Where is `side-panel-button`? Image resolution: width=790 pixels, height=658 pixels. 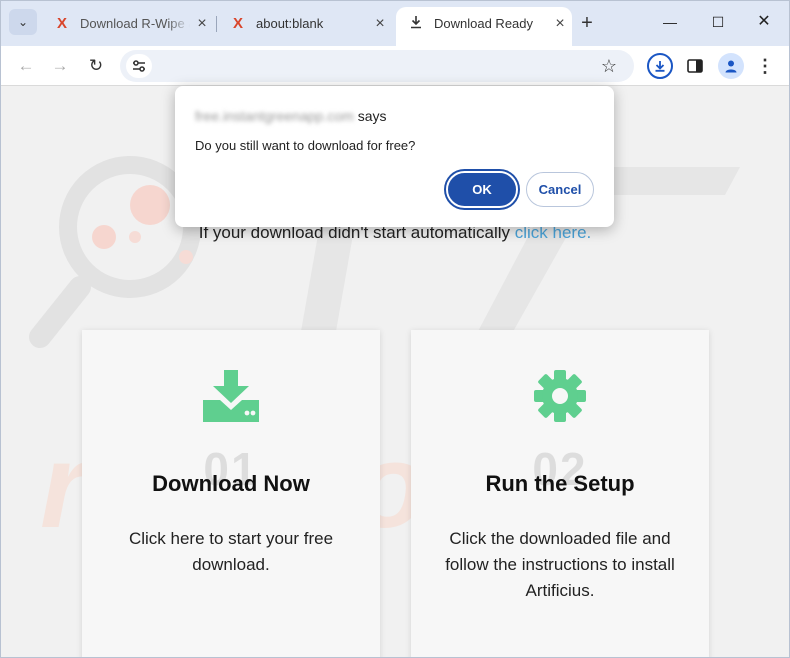 side-panel-button is located at coordinates (695, 66).